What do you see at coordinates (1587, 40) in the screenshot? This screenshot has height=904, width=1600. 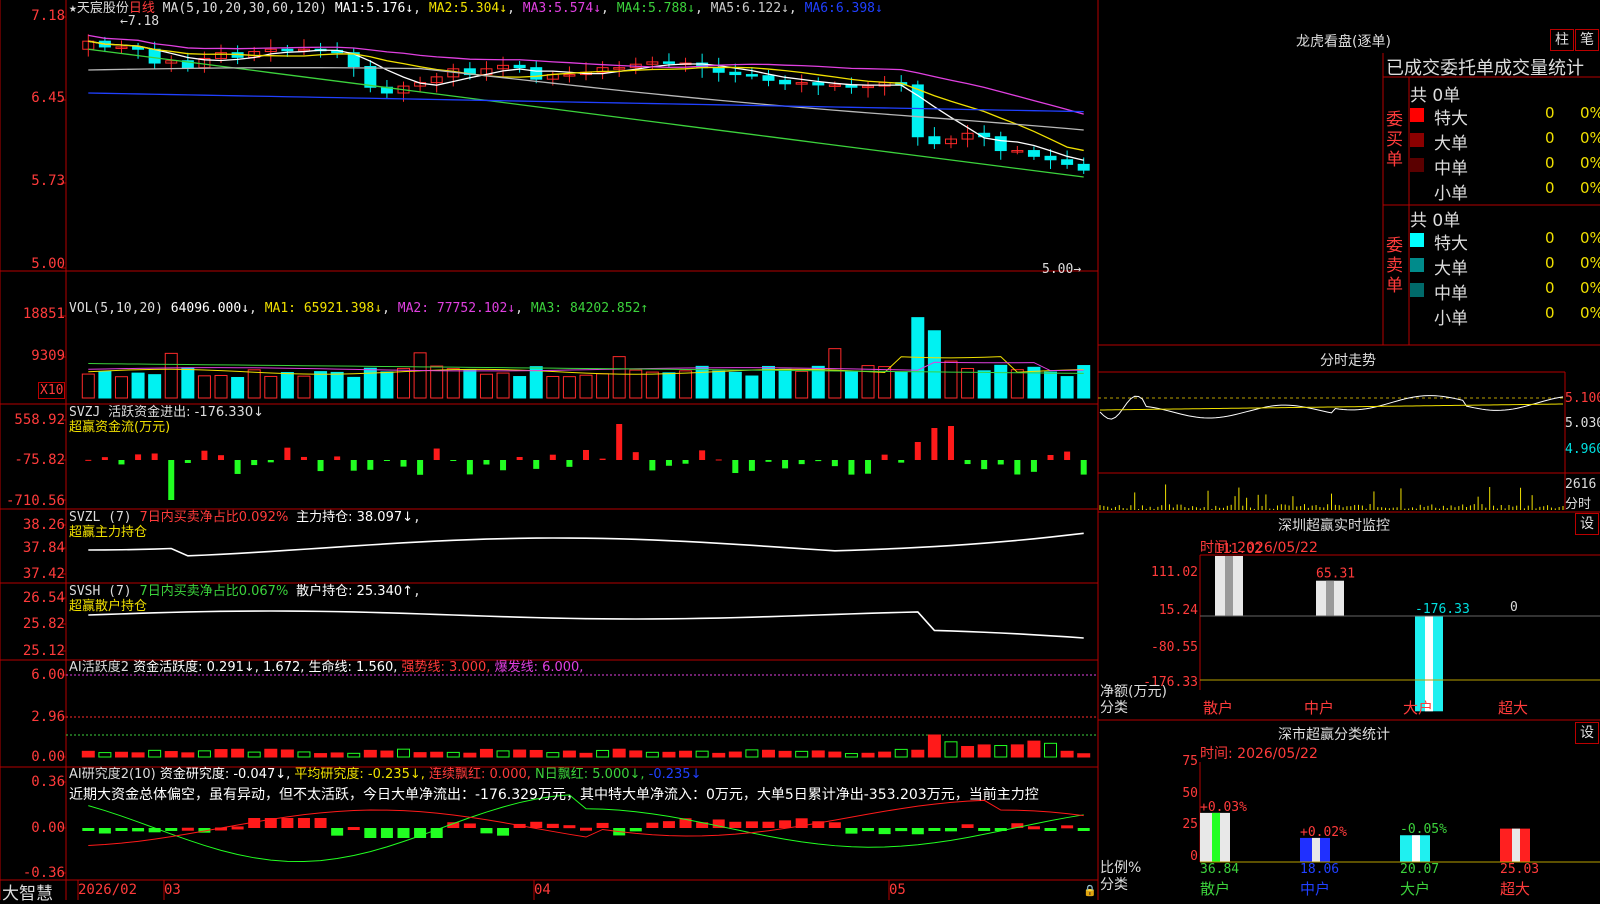 I see `tick-view-button: 笔` at bounding box center [1587, 40].